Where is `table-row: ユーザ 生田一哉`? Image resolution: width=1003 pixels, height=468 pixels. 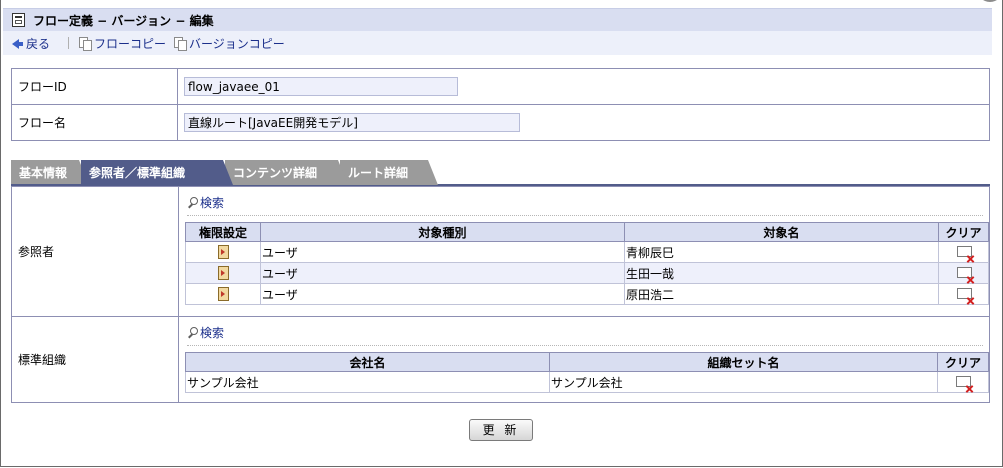 table-row: ユーザ 生田一哉 is located at coordinates (587, 273).